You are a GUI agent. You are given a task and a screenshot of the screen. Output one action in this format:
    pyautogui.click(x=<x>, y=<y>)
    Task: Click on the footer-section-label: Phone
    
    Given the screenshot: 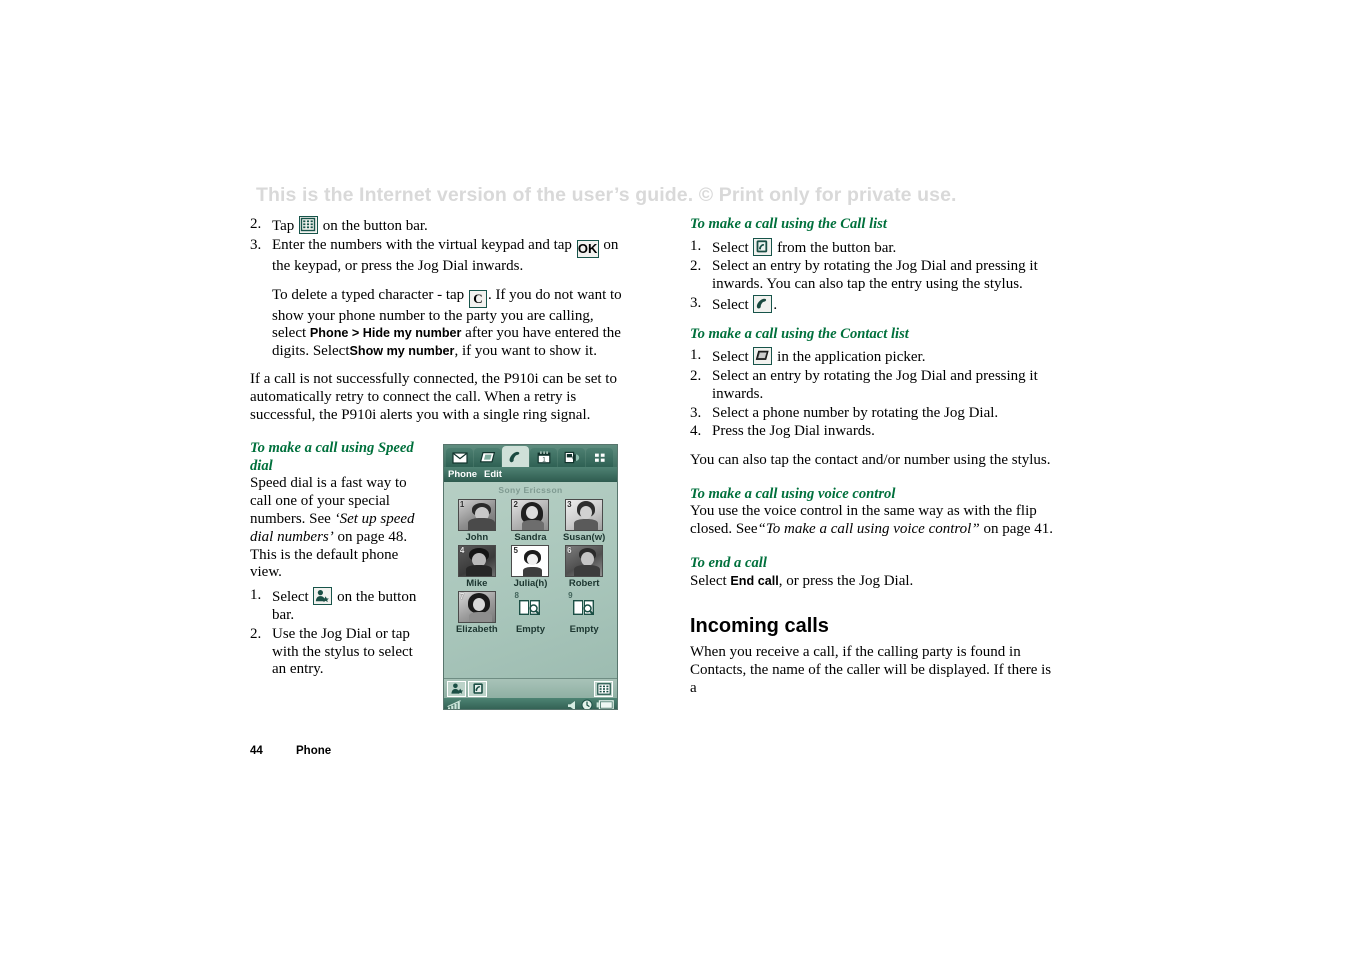 What is the action you would take?
    pyautogui.click(x=314, y=751)
    